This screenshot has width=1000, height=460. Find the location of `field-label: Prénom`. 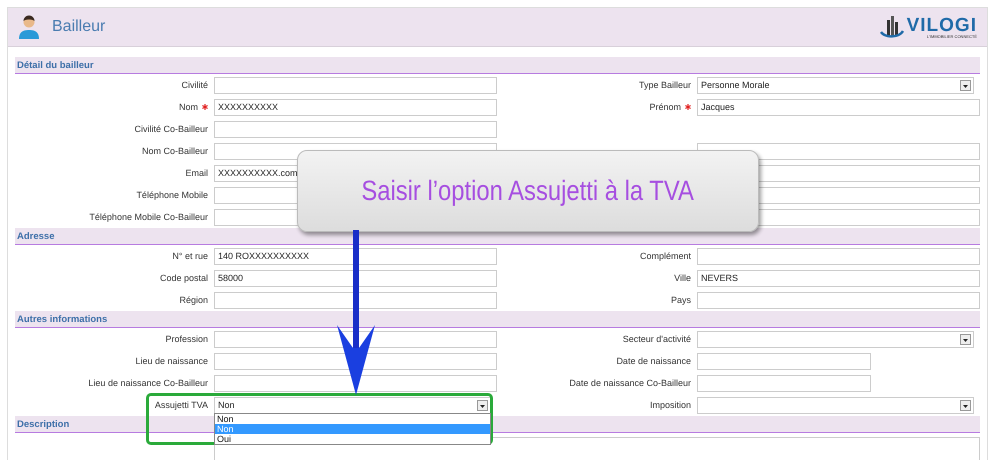

field-label: Prénom is located at coordinates (665, 107).